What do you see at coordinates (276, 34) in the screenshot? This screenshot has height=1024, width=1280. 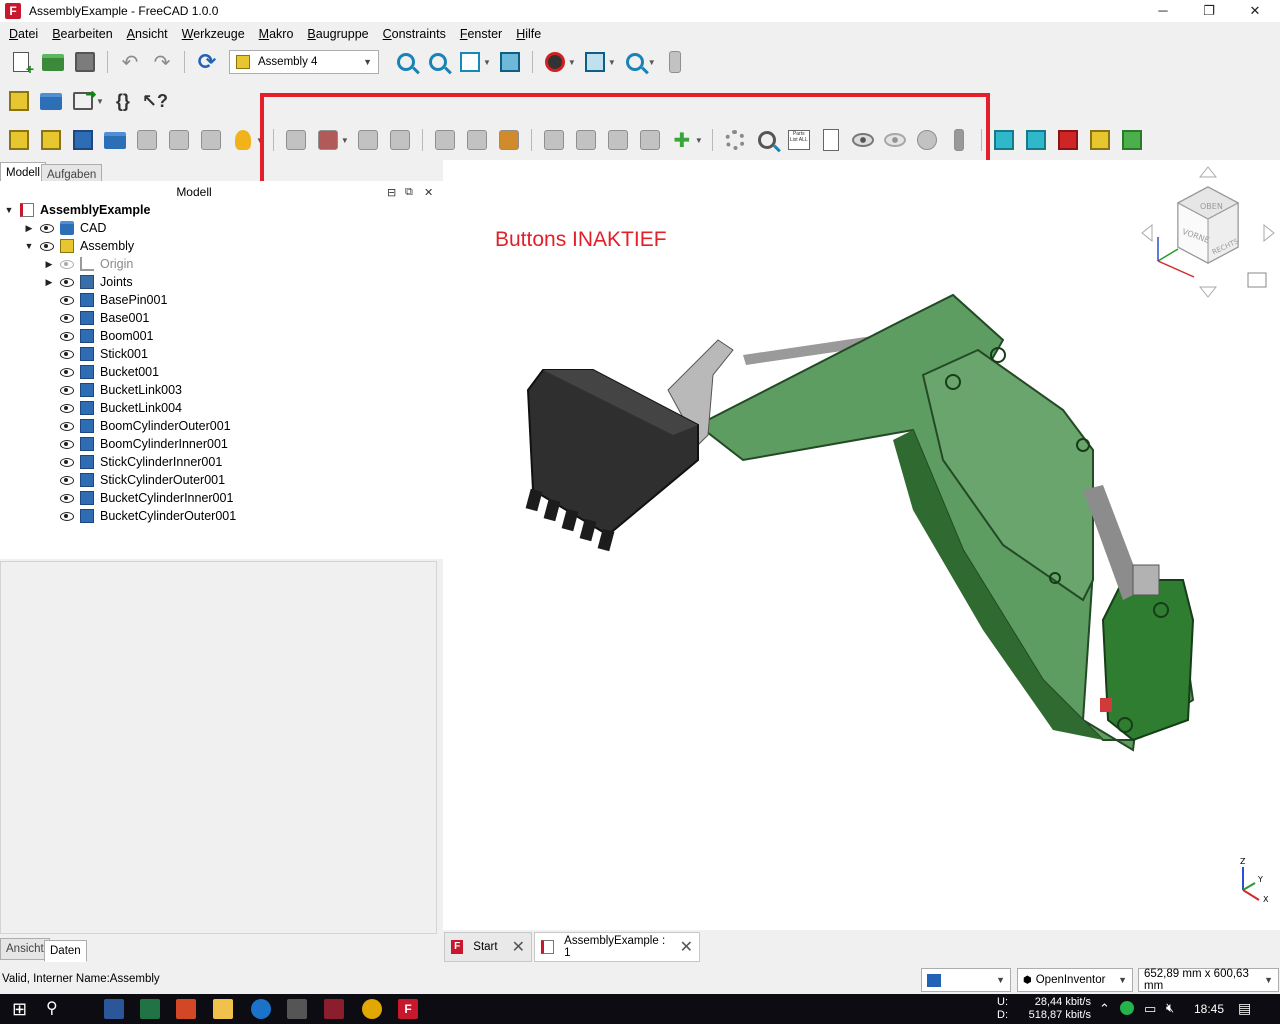 I see `menu-makro: Makro` at bounding box center [276, 34].